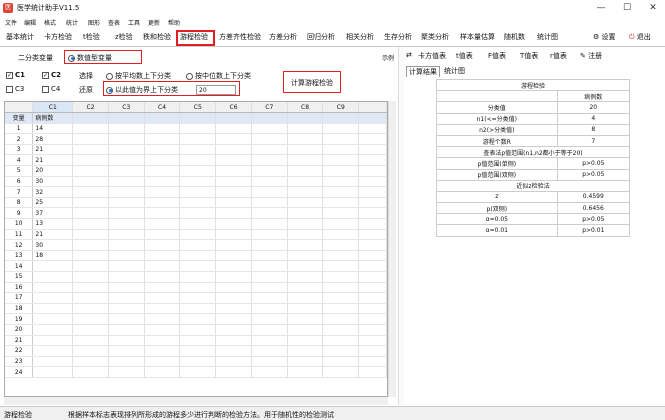  I want to click on tab-sample-size: 样本量估算, so click(477, 37).